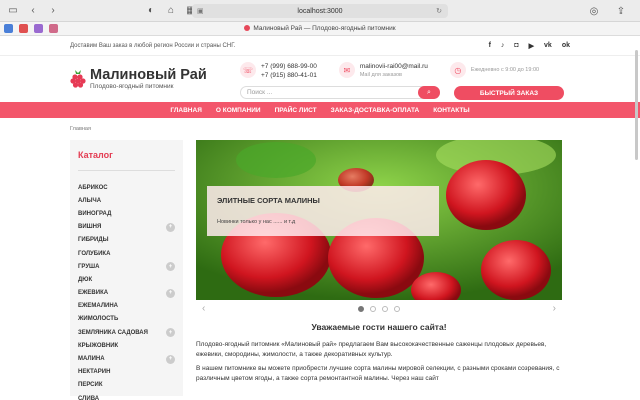  I want to click on catalog-item-label: АБРИКОС, so click(93, 187).